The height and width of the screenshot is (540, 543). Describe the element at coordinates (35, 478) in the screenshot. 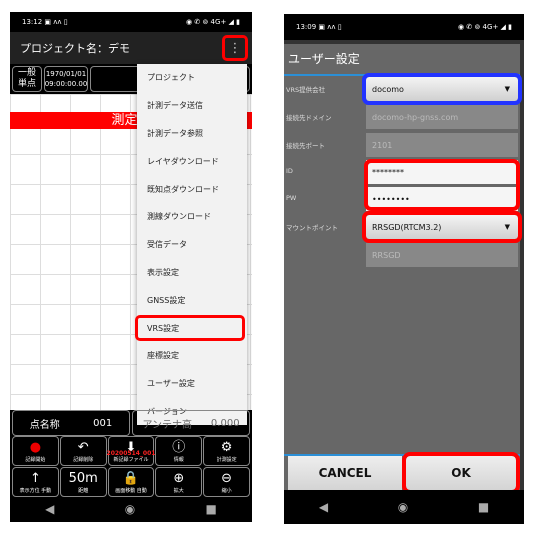

I see `button-icon: ↑` at that location.